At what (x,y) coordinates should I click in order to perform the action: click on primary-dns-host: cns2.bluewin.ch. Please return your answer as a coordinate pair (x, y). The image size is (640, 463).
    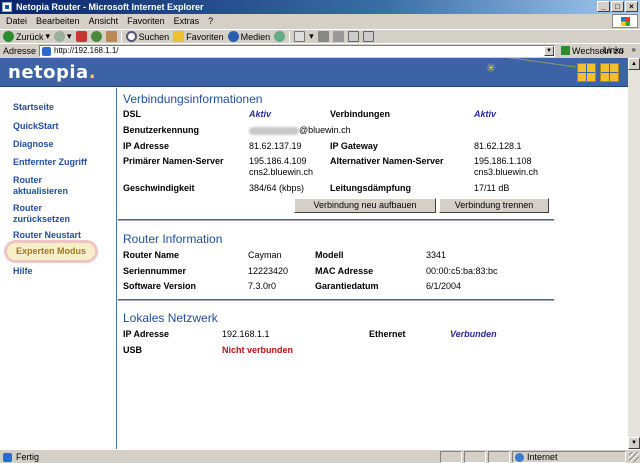
    Looking at the image, I should click on (281, 172).